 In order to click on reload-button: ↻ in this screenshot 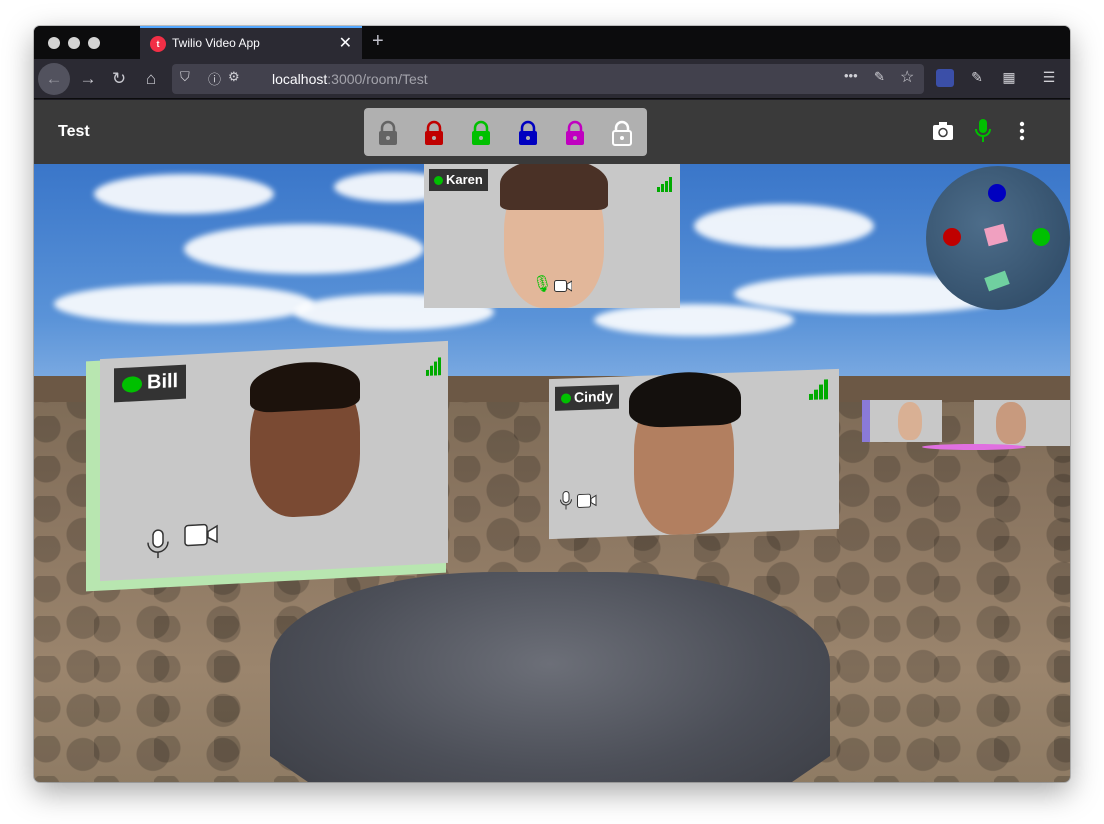, I will do `click(119, 79)`.